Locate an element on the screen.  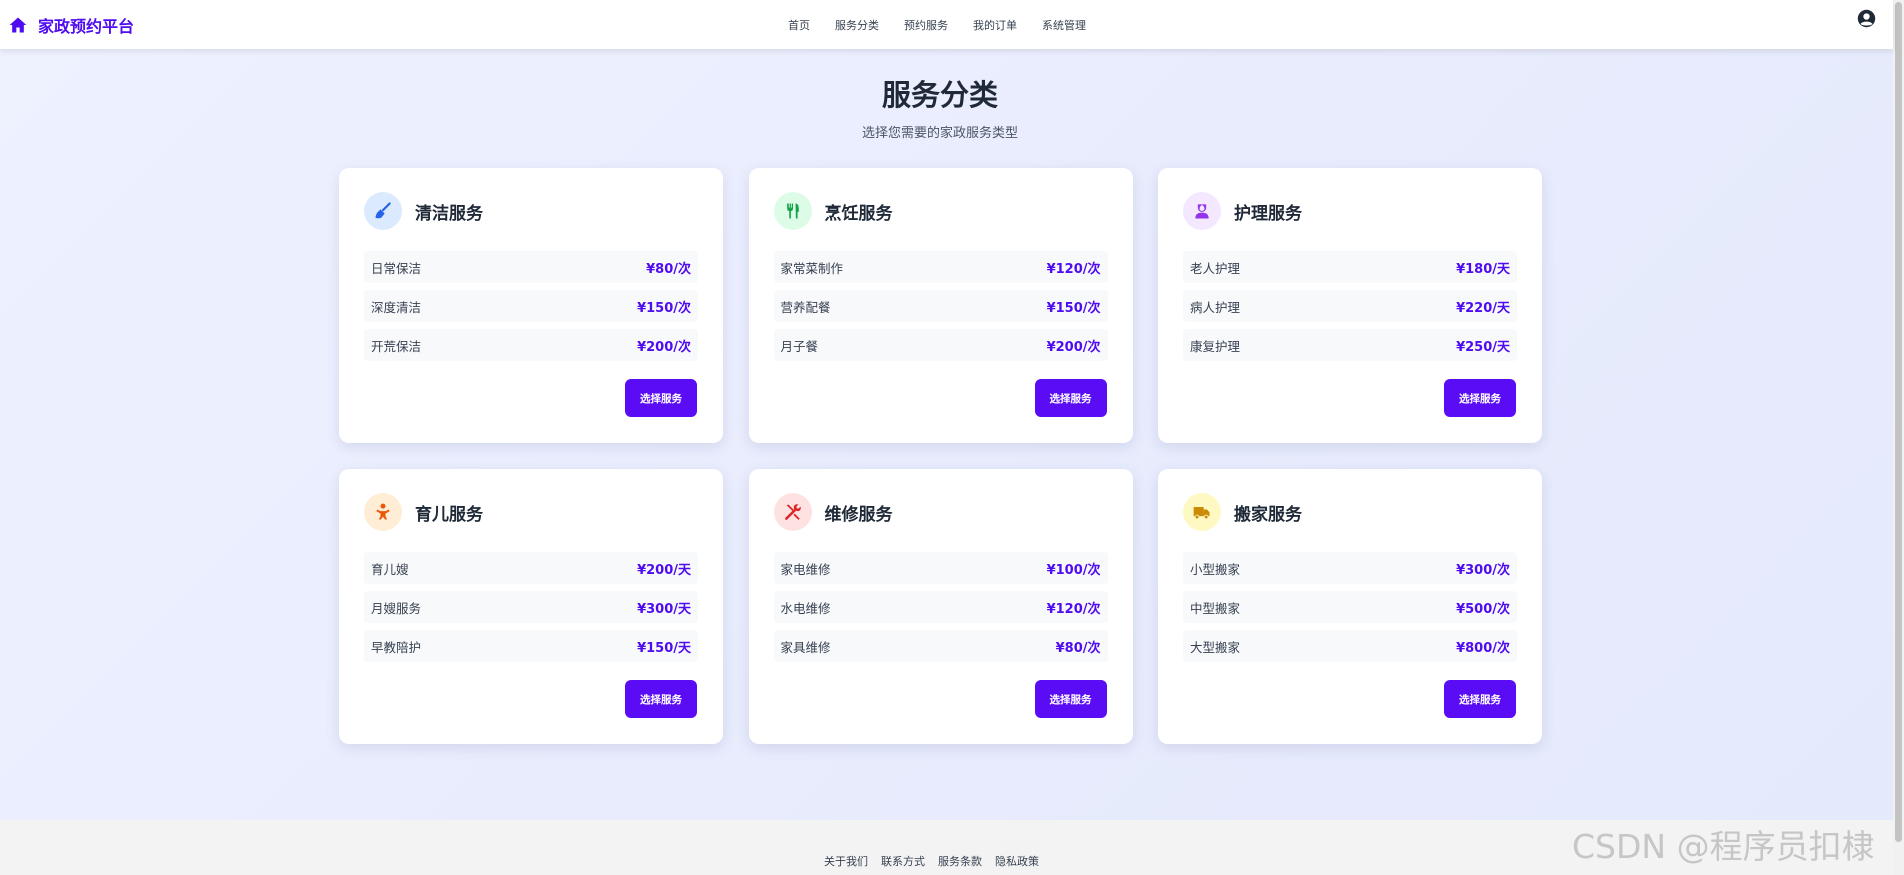
service-item-name: 早教陪护 is located at coordinates (396, 647).